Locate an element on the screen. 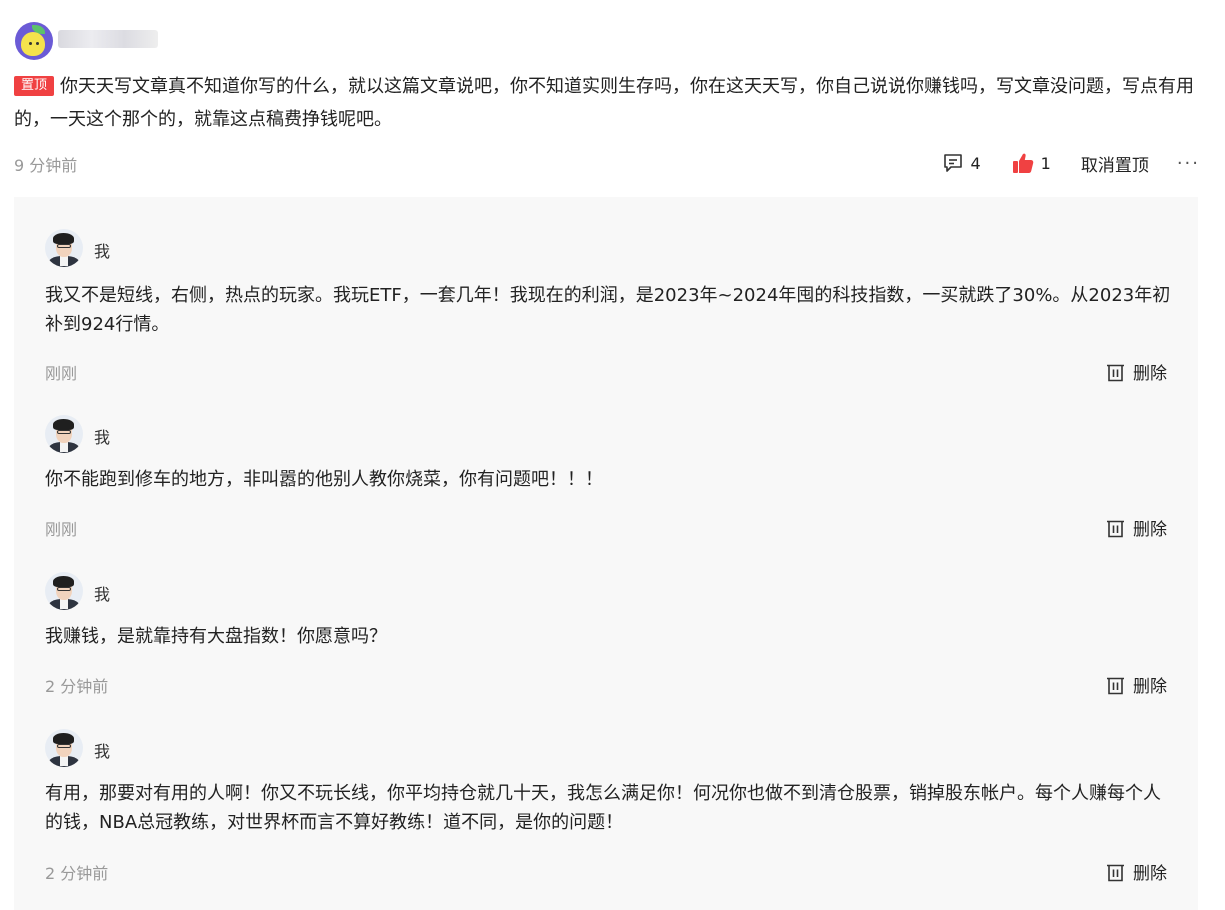 Image resolution: width=1225 pixels, height=910 pixels. reply-text: 你不能跑到修车的地方，非叫嚣的他别人教你烧菜，你有问题吧！！！ is located at coordinates (324, 479).